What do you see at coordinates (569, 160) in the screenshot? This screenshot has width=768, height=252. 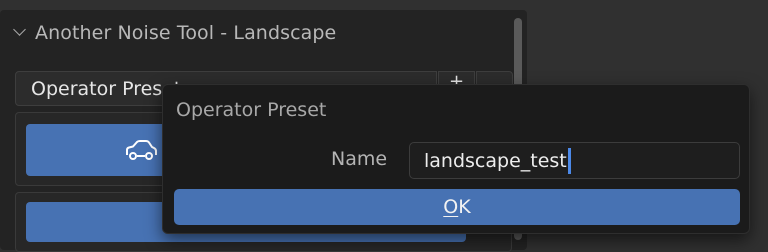 I see `text-caret` at bounding box center [569, 160].